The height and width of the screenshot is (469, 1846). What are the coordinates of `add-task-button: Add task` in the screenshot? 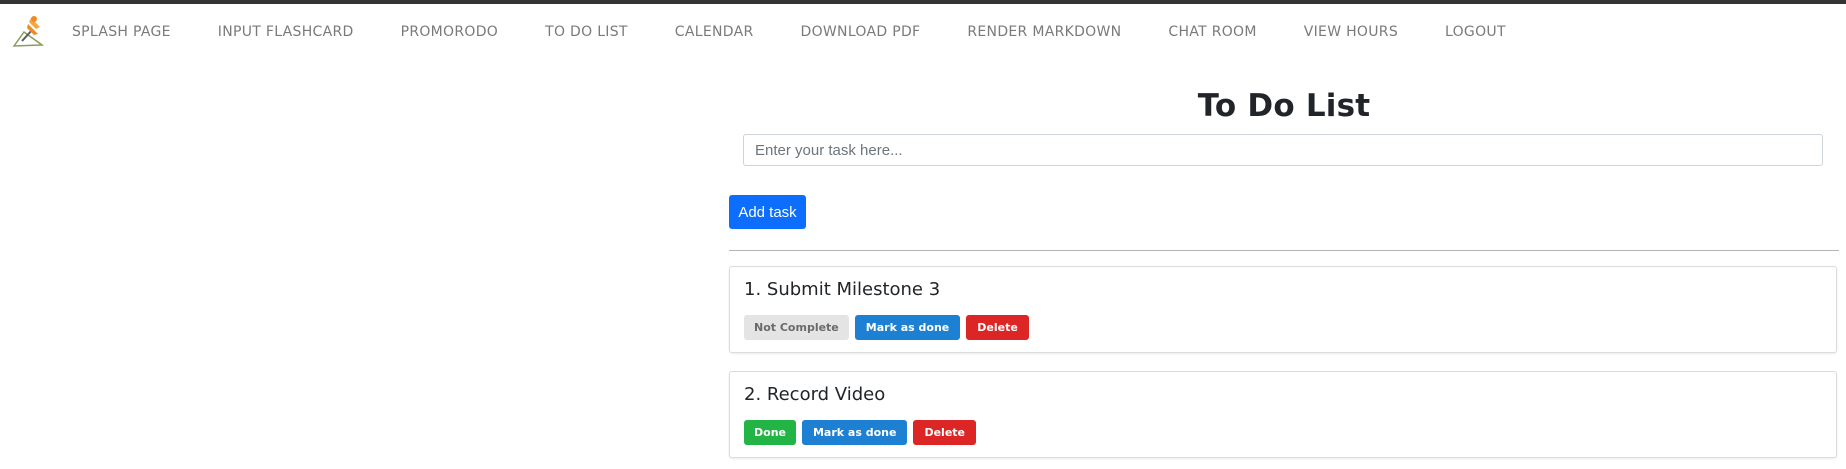 It's located at (767, 212).